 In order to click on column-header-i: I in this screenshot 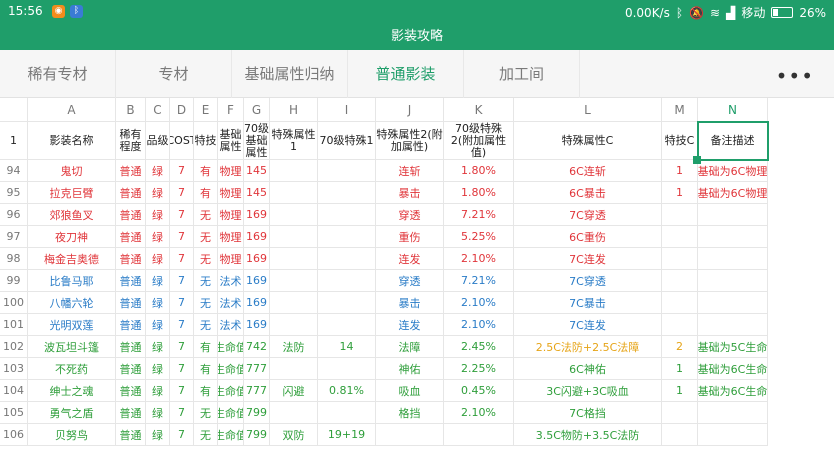, I will do `click(347, 109)`.